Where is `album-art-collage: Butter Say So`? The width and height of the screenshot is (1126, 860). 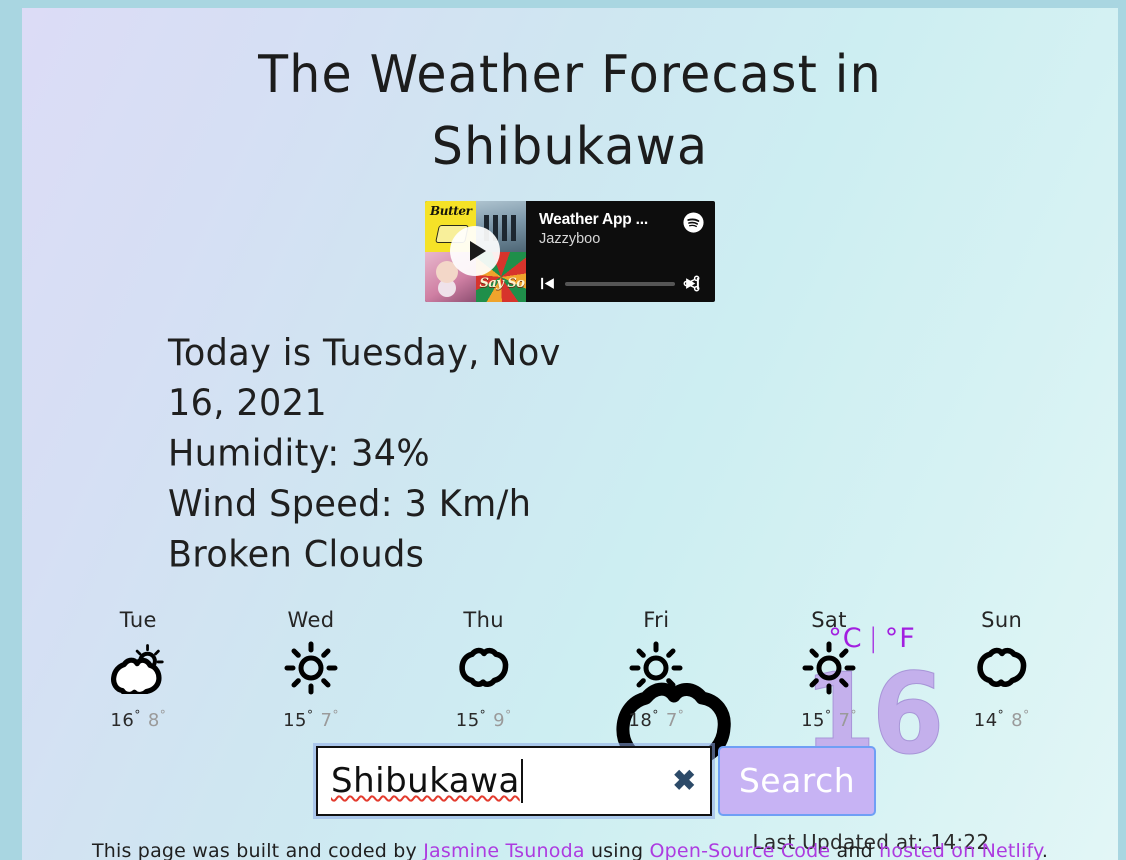
album-art-collage: Butter Say So is located at coordinates (475, 251).